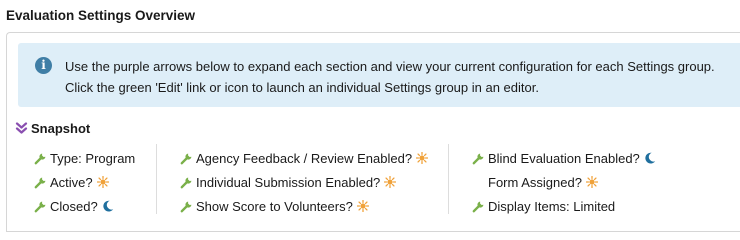  I want to click on snapshot-item-label: Display Items: Limited, so click(552, 206).